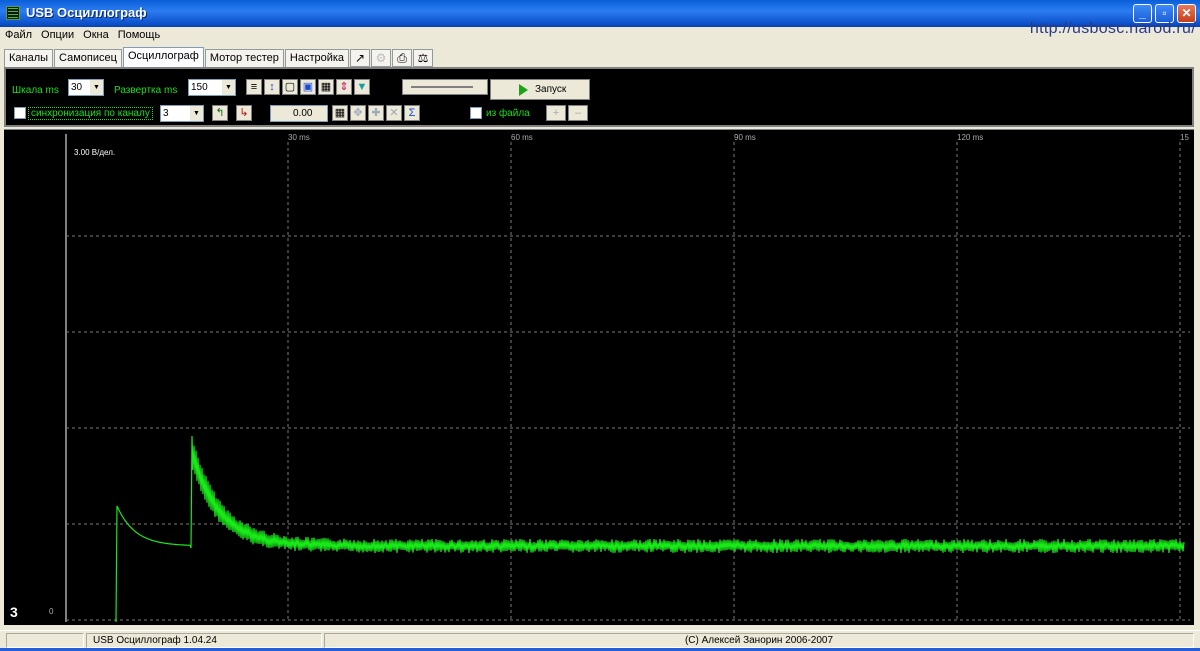 The height and width of the screenshot is (651, 1200). Describe the element at coordinates (360, 58) in the screenshot. I see `open-folder-icon: ↗` at that location.